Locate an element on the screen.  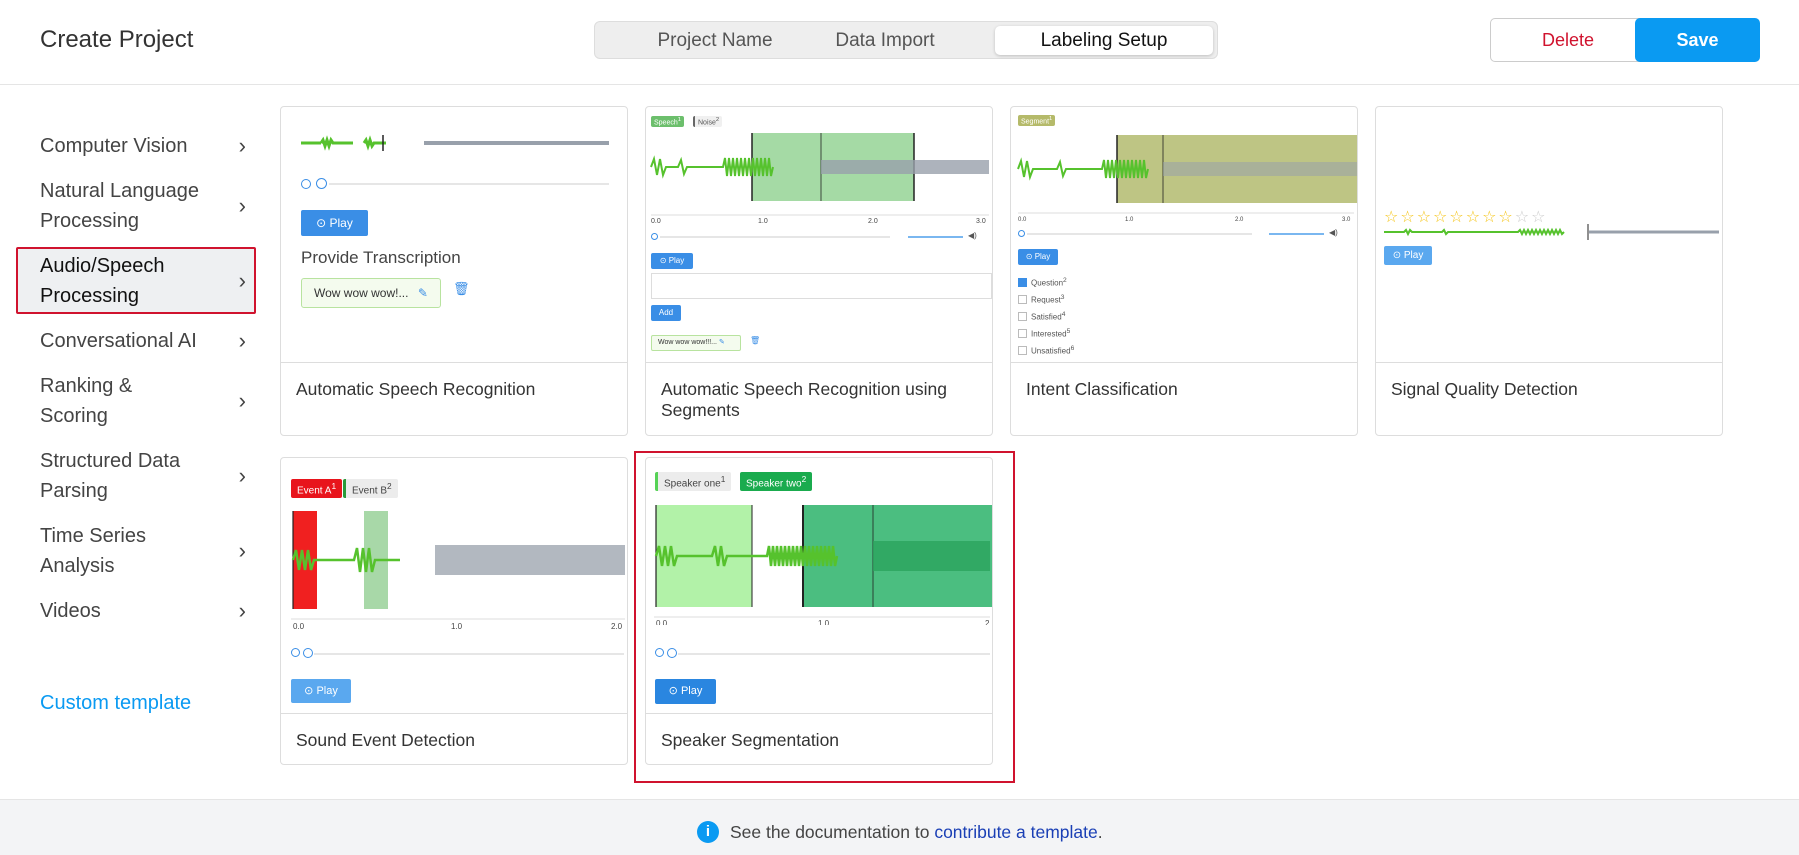
step-project-name: Project Name is located at coordinates (715, 40).